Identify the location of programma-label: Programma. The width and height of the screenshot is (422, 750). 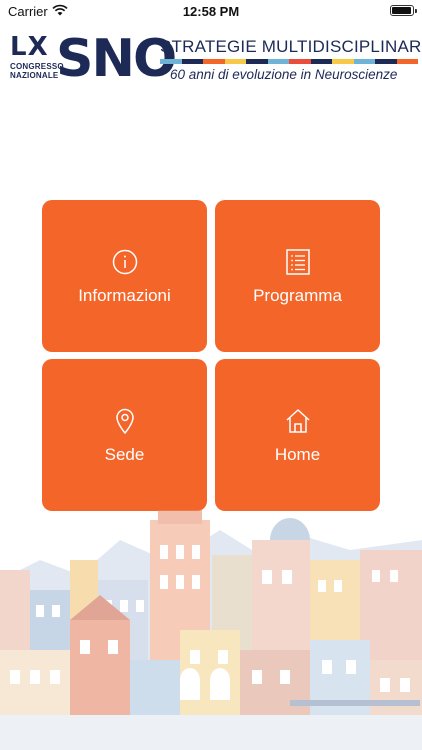
(297, 295).